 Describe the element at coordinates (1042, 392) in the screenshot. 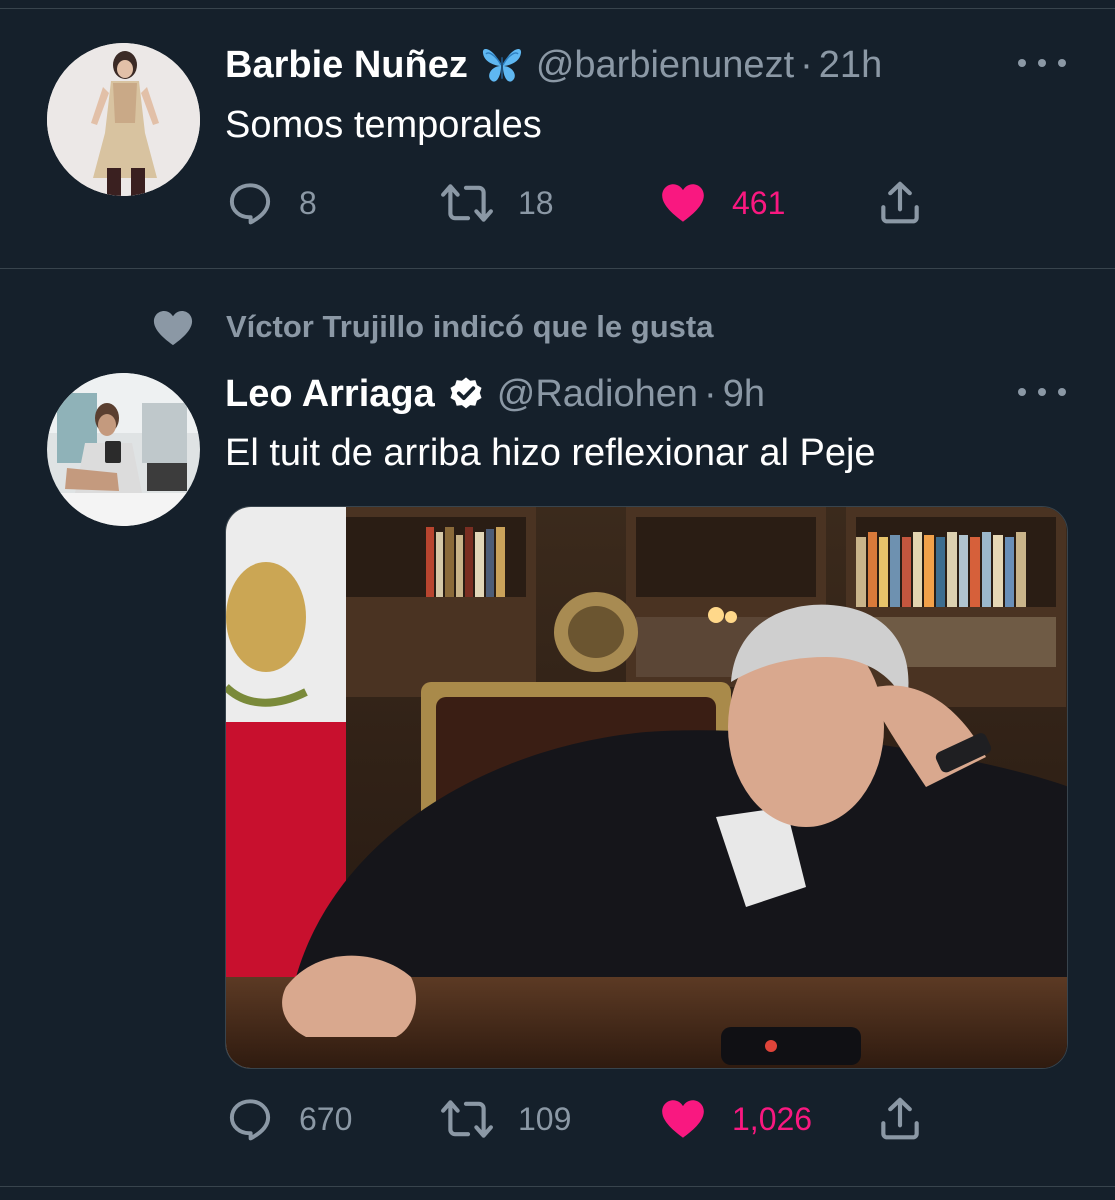

I see `more-options-icon` at that location.